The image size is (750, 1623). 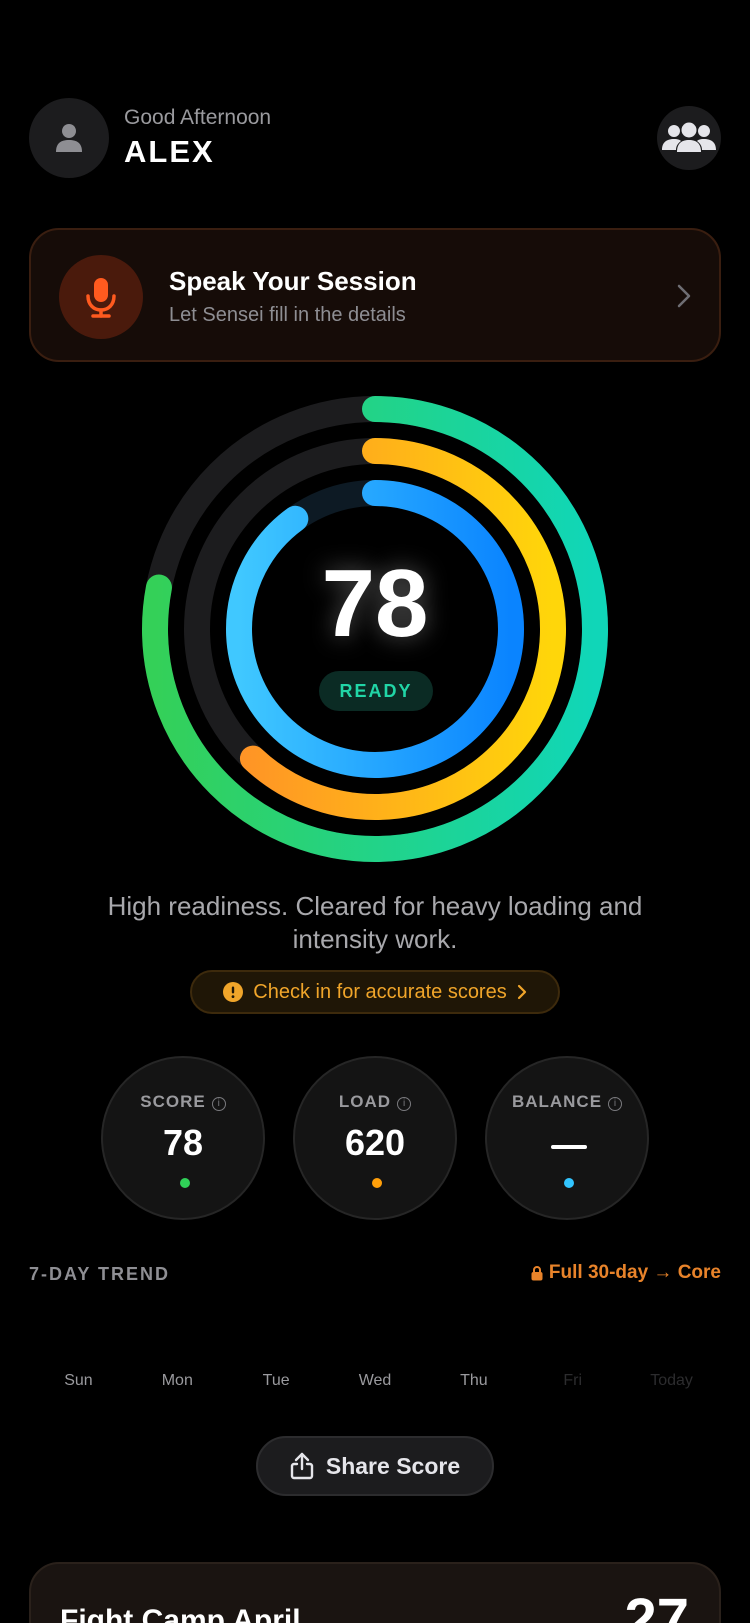 I want to click on trend-title: 7-DAY TREND, so click(x=100, y=1274).